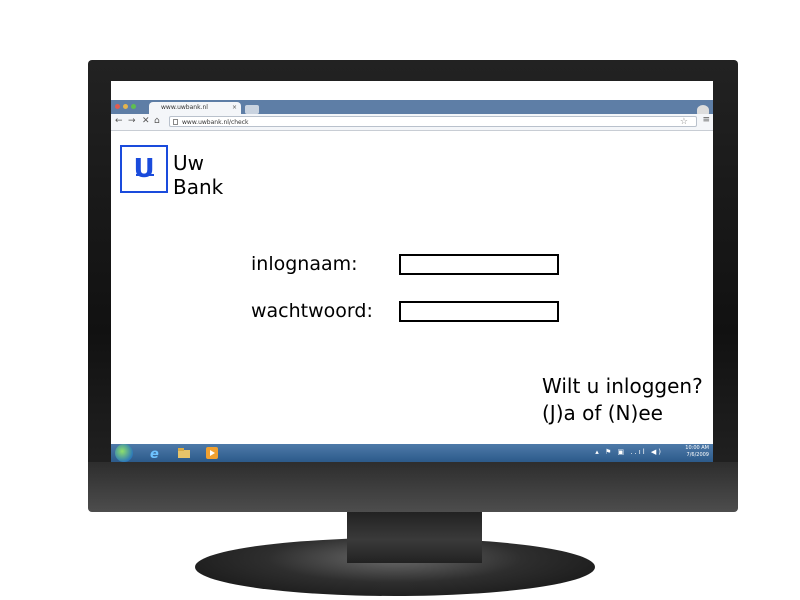 This screenshot has height=600, width=800. What do you see at coordinates (622, 386) in the screenshot?
I see `login-prompt-question: Wilt u inloggen?` at bounding box center [622, 386].